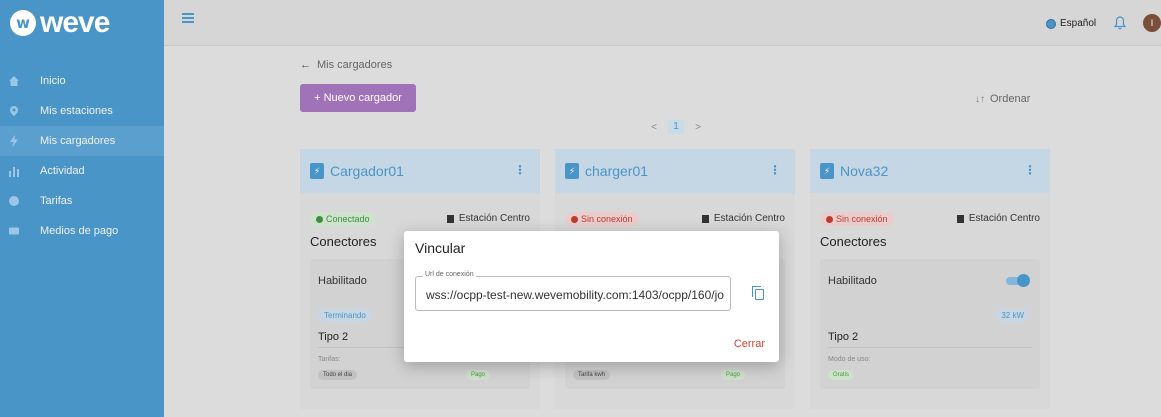  What do you see at coordinates (1051, 23) in the screenshot?
I see `globe-icon` at bounding box center [1051, 23].